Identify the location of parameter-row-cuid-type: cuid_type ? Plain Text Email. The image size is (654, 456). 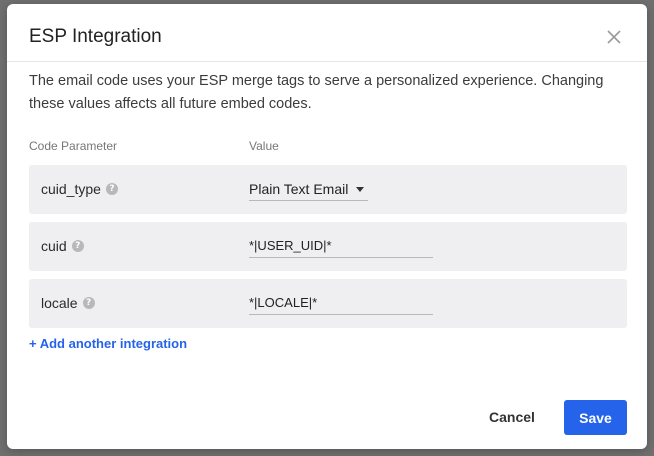
(328, 189).